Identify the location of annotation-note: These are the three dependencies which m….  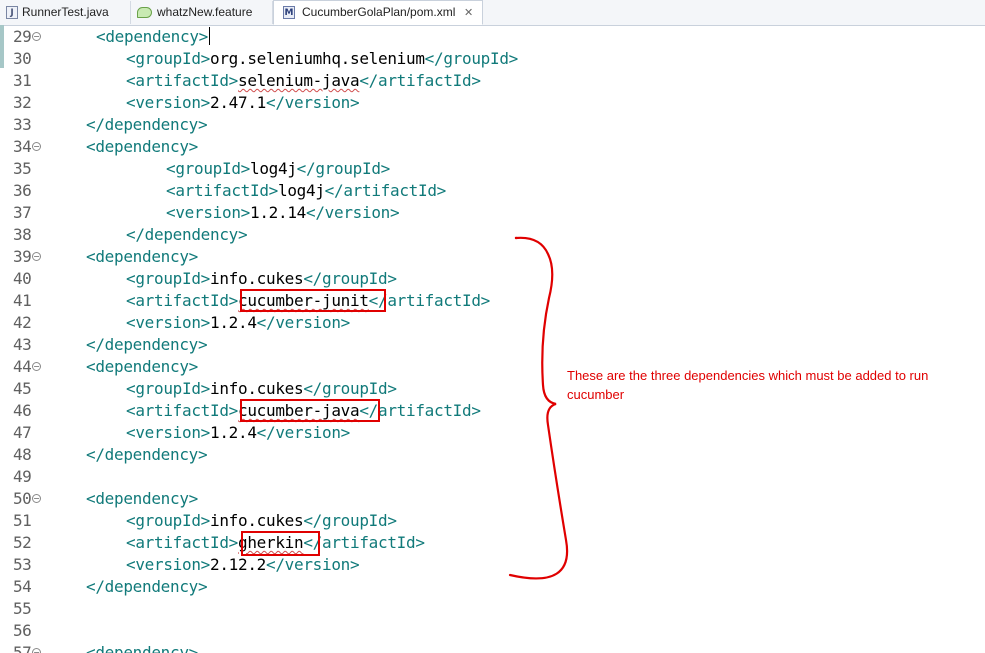
(748, 385).